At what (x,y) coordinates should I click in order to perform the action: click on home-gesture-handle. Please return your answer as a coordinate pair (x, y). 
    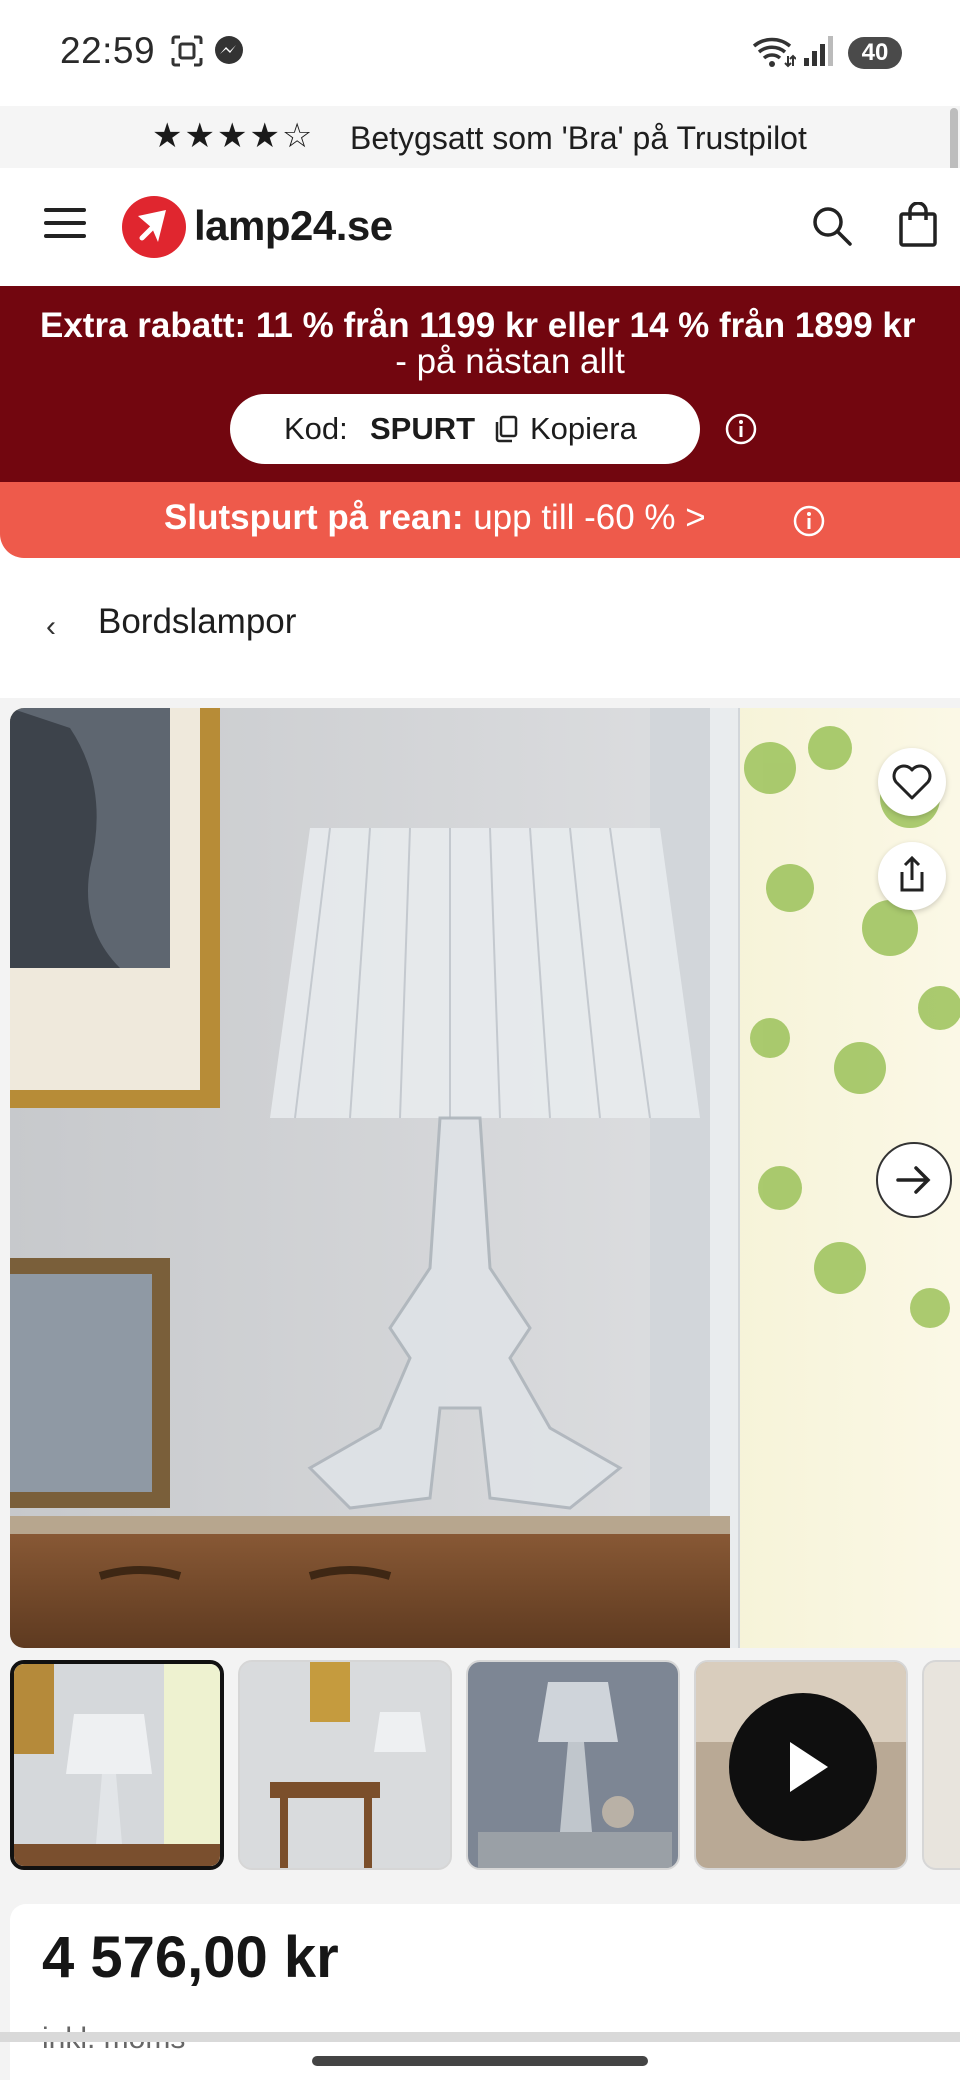
    Looking at the image, I should click on (480, 2061).